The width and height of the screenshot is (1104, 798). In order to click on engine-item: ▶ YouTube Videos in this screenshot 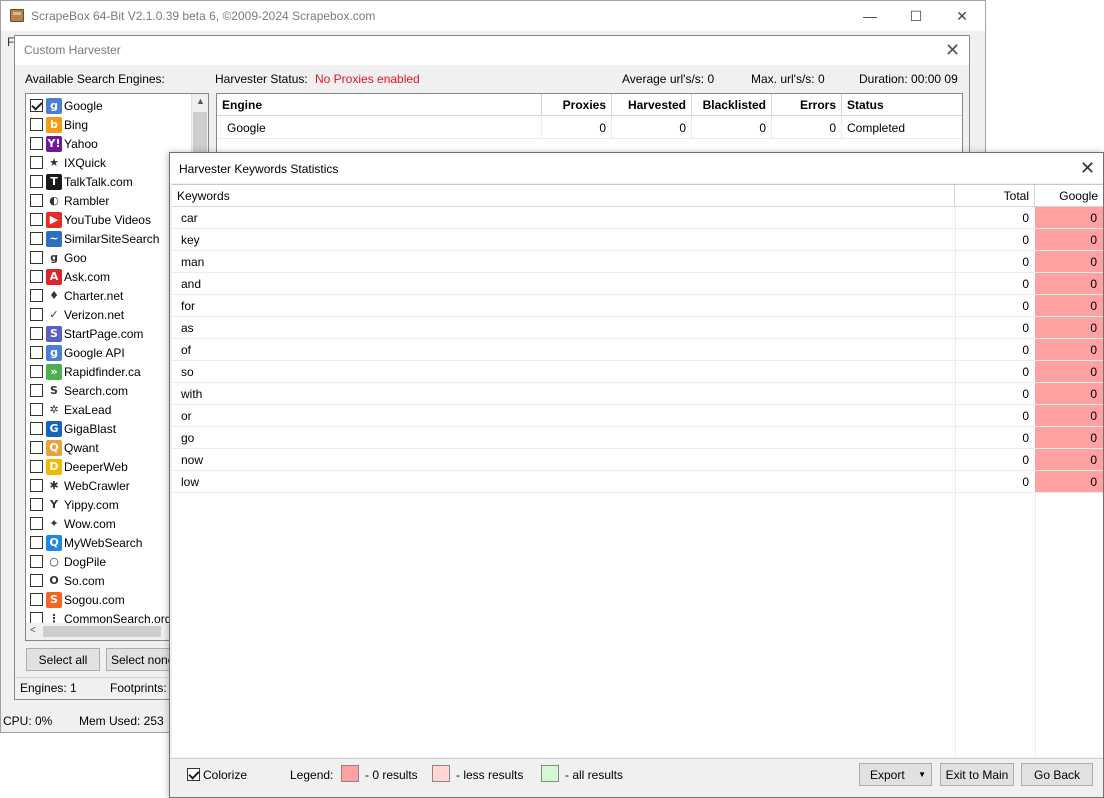, I will do `click(90, 219)`.